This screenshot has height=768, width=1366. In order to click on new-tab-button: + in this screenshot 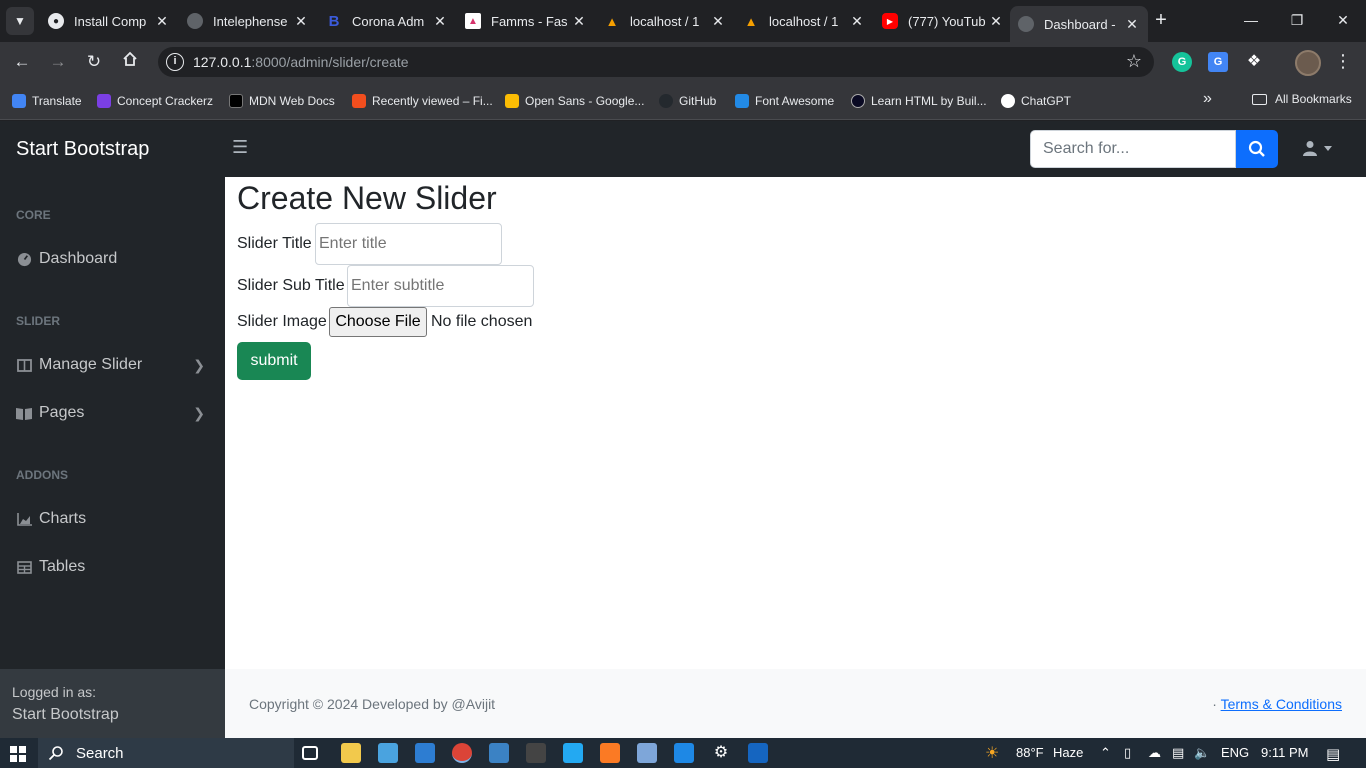, I will do `click(1161, 20)`.